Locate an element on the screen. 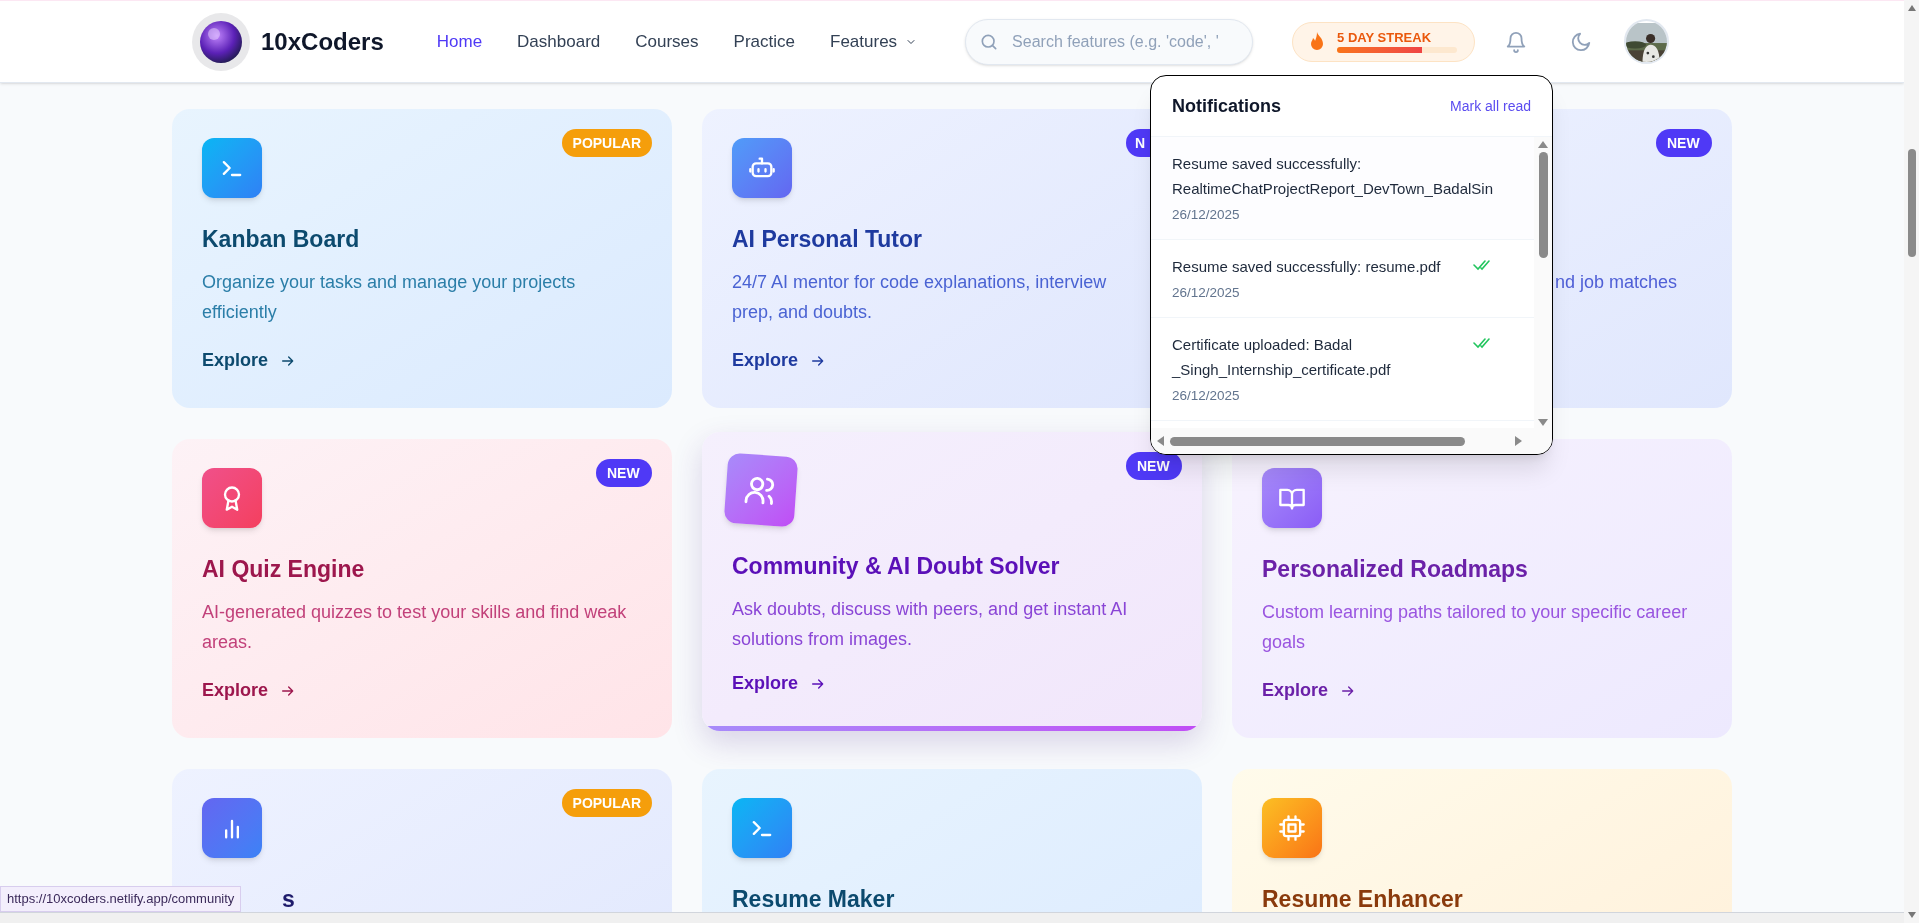 This screenshot has height=923, width=1919. card-title: Resume Enhancer is located at coordinates (1362, 898).